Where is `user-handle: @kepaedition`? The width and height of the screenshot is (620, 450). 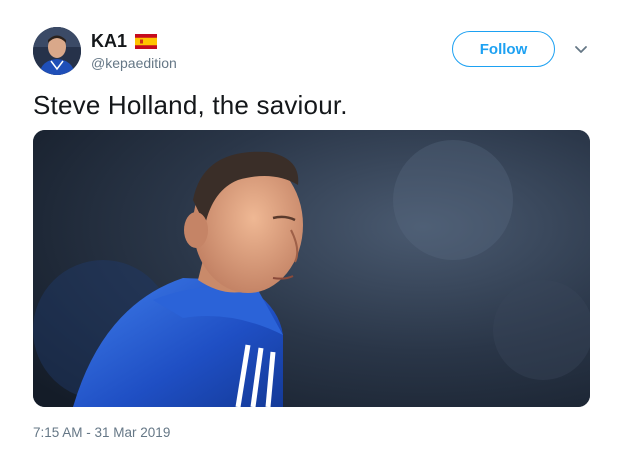 user-handle: @kepaedition is located at coordinates (134, 63).